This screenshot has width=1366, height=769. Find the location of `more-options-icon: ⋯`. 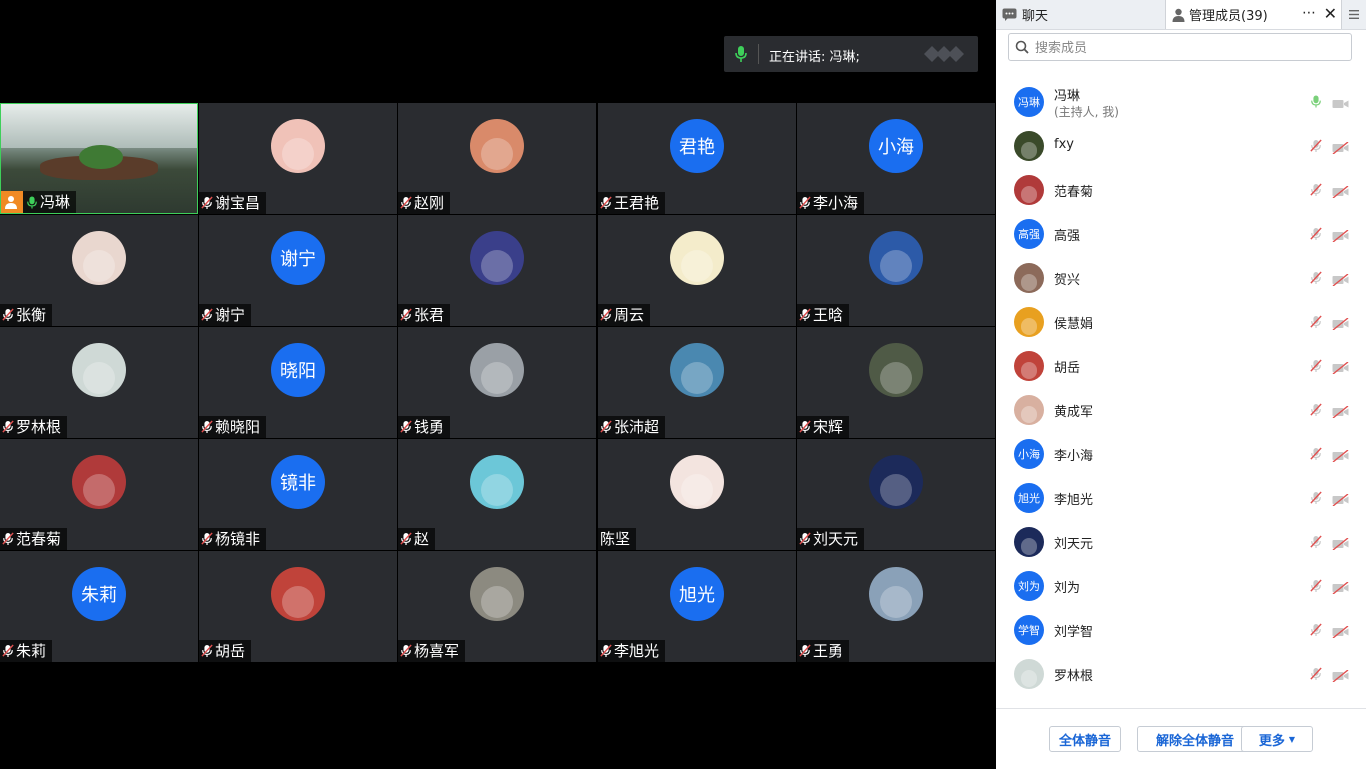

more-options-icon: ⋯ is located at coordinates (1309, 13).